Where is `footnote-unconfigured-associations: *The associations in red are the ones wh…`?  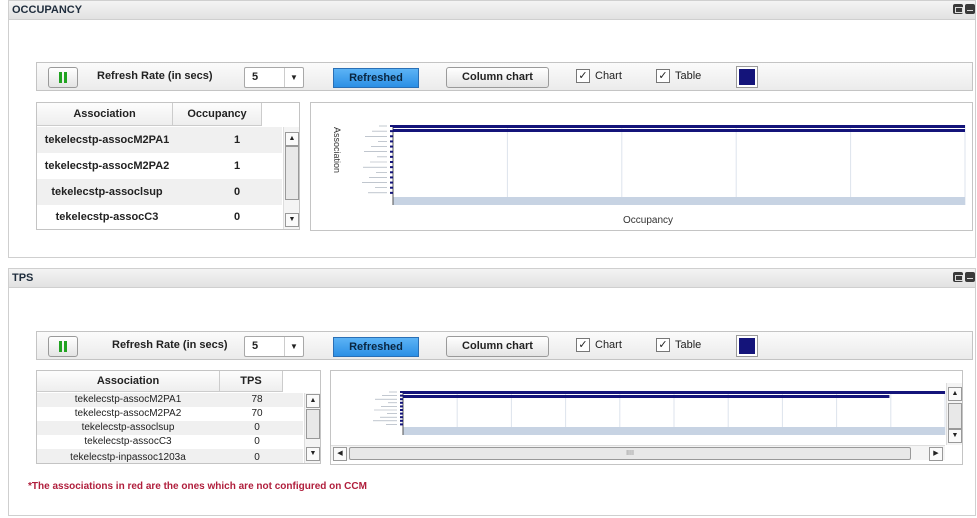
footnote-unconfigured-associations: *The associations in red are the ones wh… is located at coordinates (197, 486).